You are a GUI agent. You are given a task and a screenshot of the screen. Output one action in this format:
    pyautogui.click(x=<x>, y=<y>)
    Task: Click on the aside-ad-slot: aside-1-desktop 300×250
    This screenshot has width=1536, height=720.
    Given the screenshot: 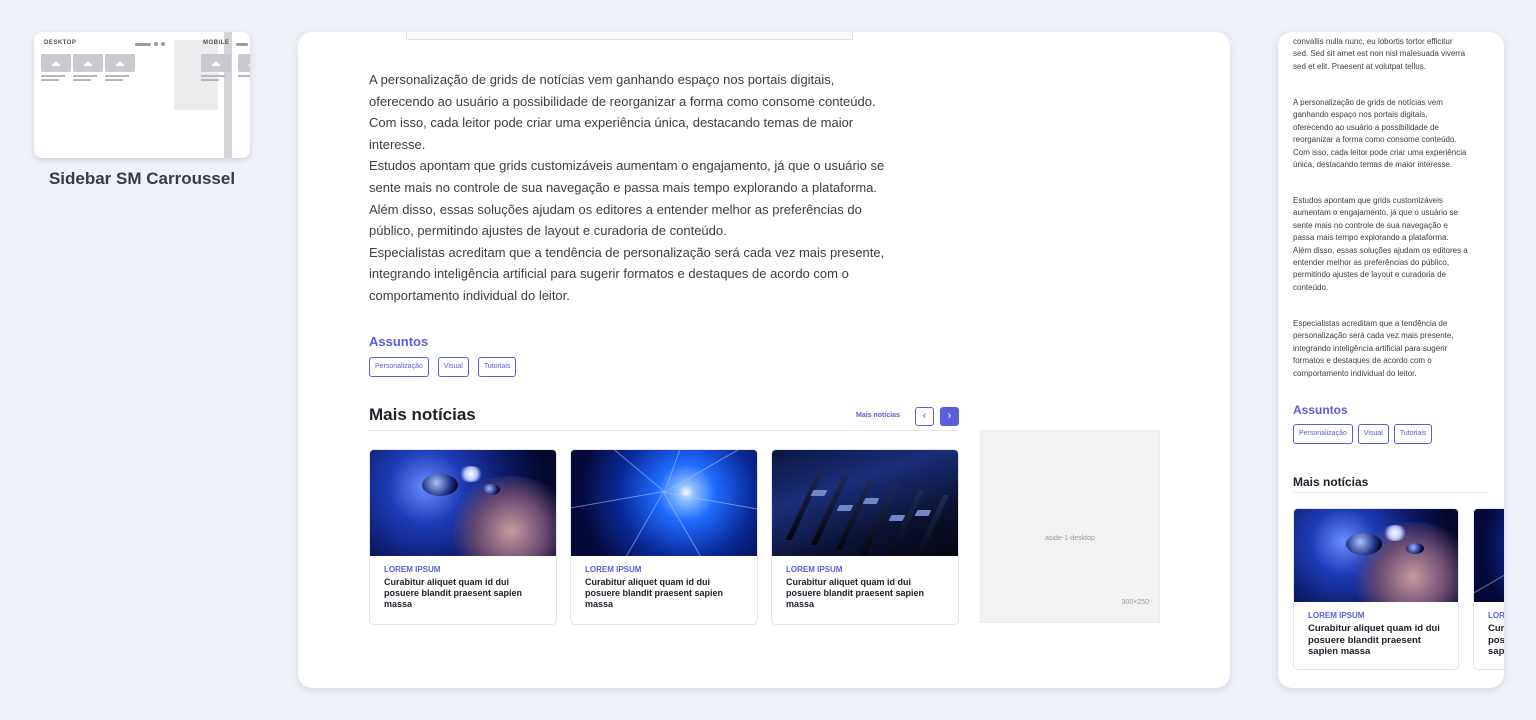 What is the action you would take?
    pyautogui.click(x=1070, y=526)
    